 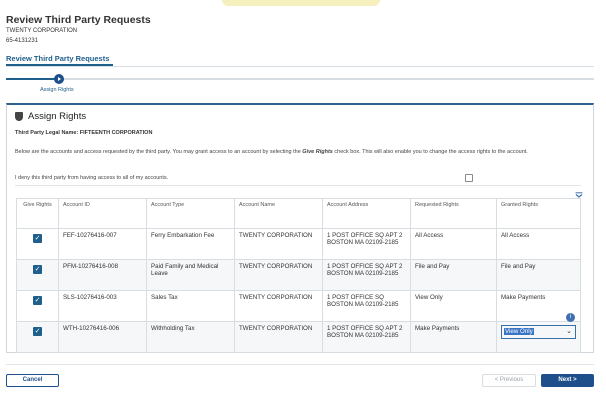 I want to click on granted-rights-select: View Only ⌄, so click(x=538, y=332).